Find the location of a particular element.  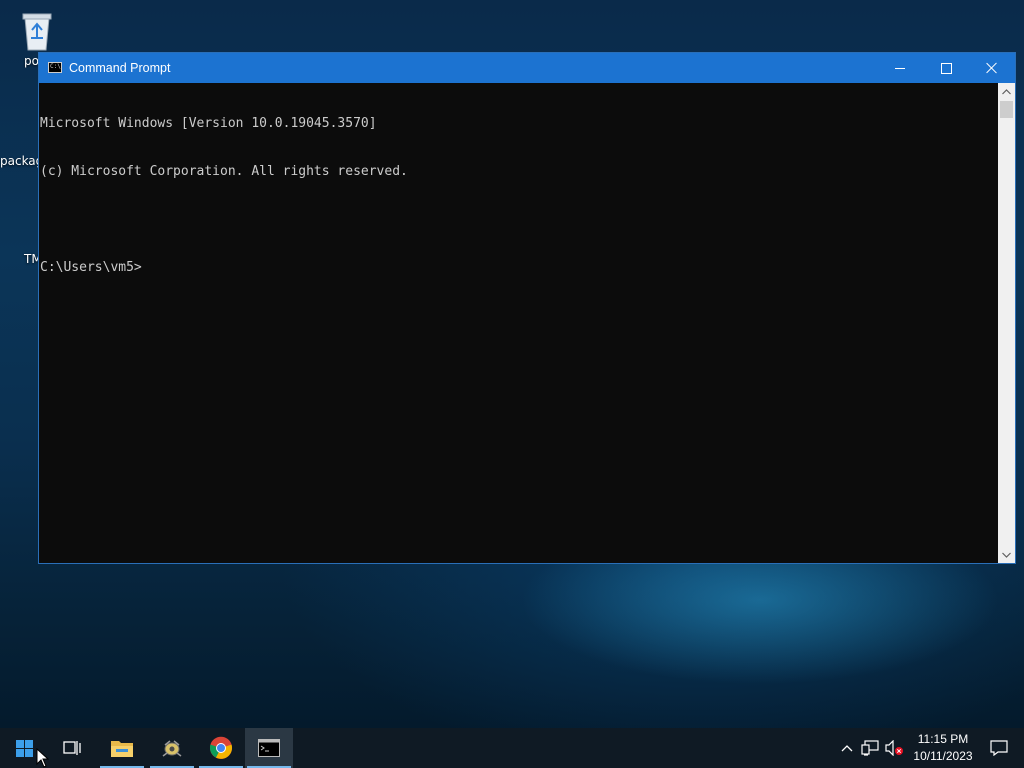

notification-icon is located at coordinates (999, 748).